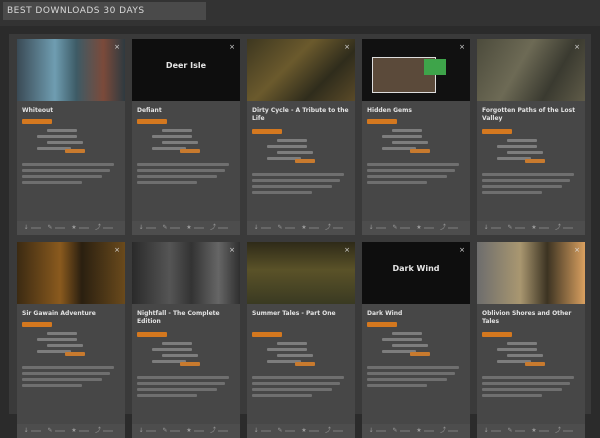 Image resolution: width=600 pixels, height=438 pixels. What do you see at coordinates (186, 137) in the screenshot?
I see `video-card: Deer Isle × Defiant ↓ ✎ ★ ⤴` at bounding box center [186, 137].